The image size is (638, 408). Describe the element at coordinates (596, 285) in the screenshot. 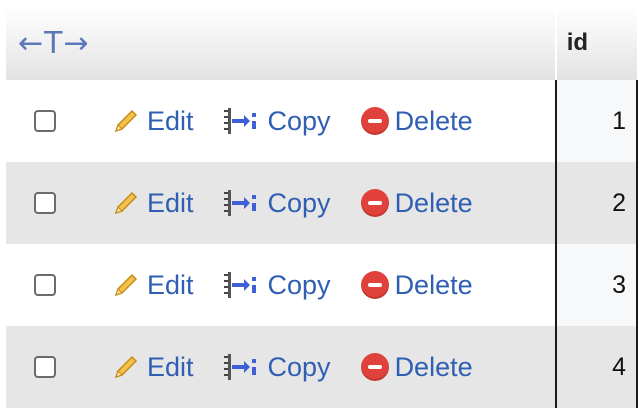

I see `row-id-cell: 3` at that location.